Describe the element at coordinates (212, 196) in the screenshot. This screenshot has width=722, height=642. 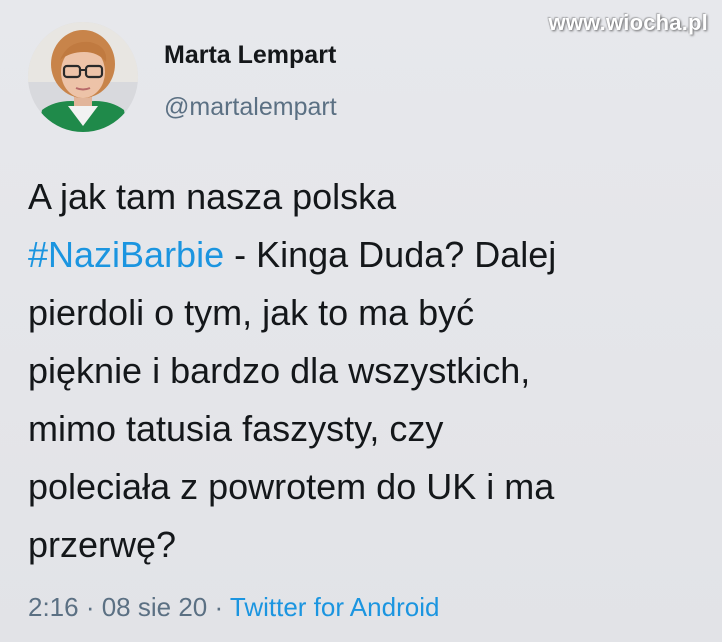
I see `tweet-line-text: A jak tam nasza polska` at that location.